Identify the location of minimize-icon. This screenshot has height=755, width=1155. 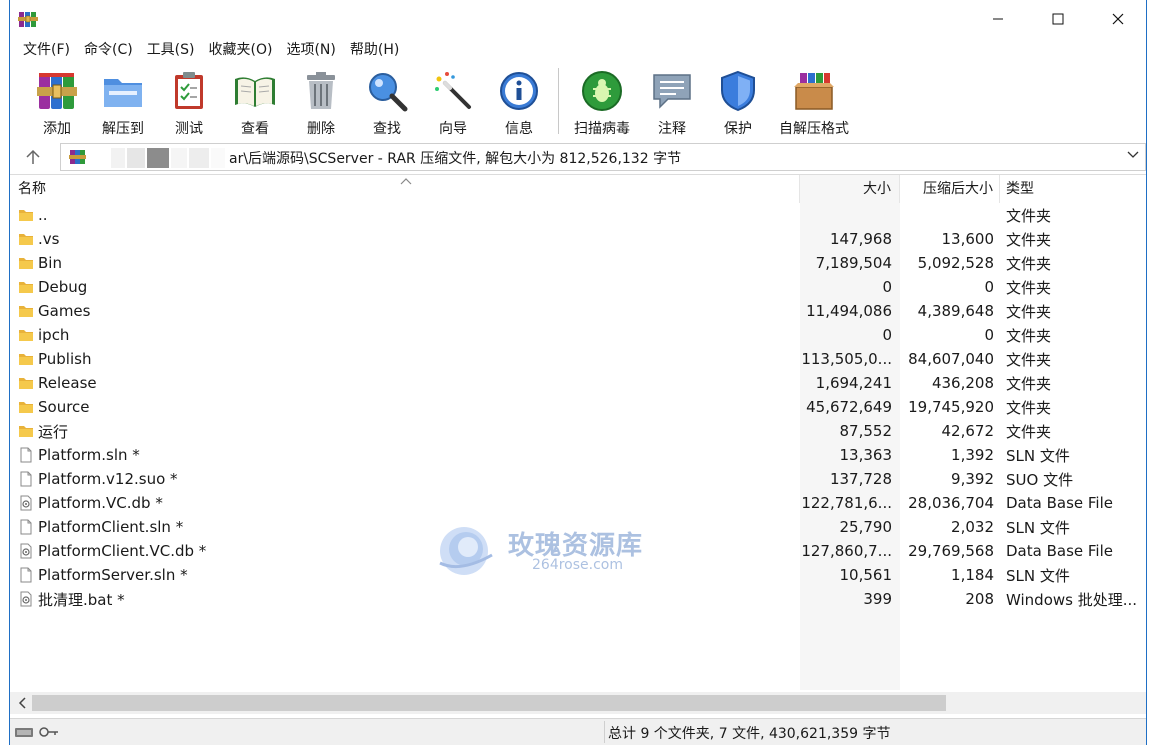
(998, 19).